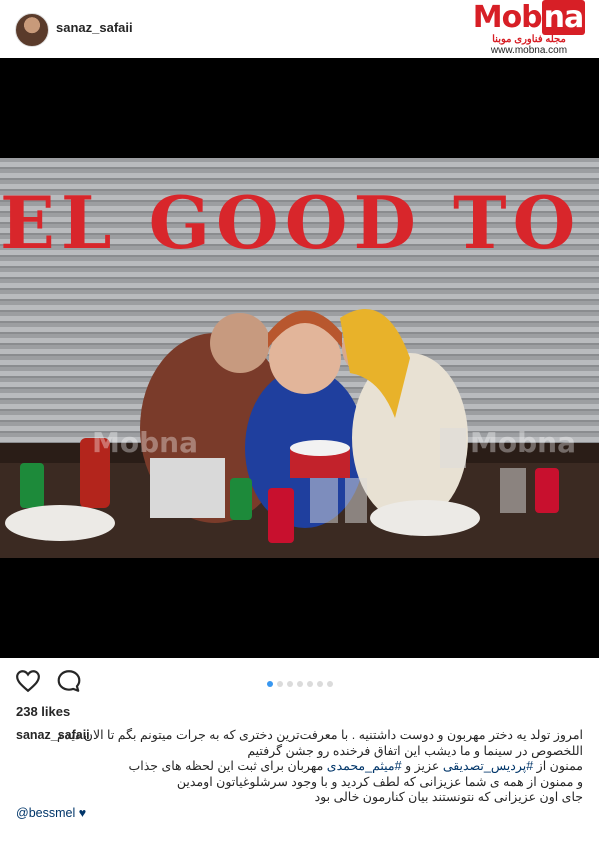 This screenshot has height=843, width=599. I want to click on watermark-right: Mobna, so click(523, 442).